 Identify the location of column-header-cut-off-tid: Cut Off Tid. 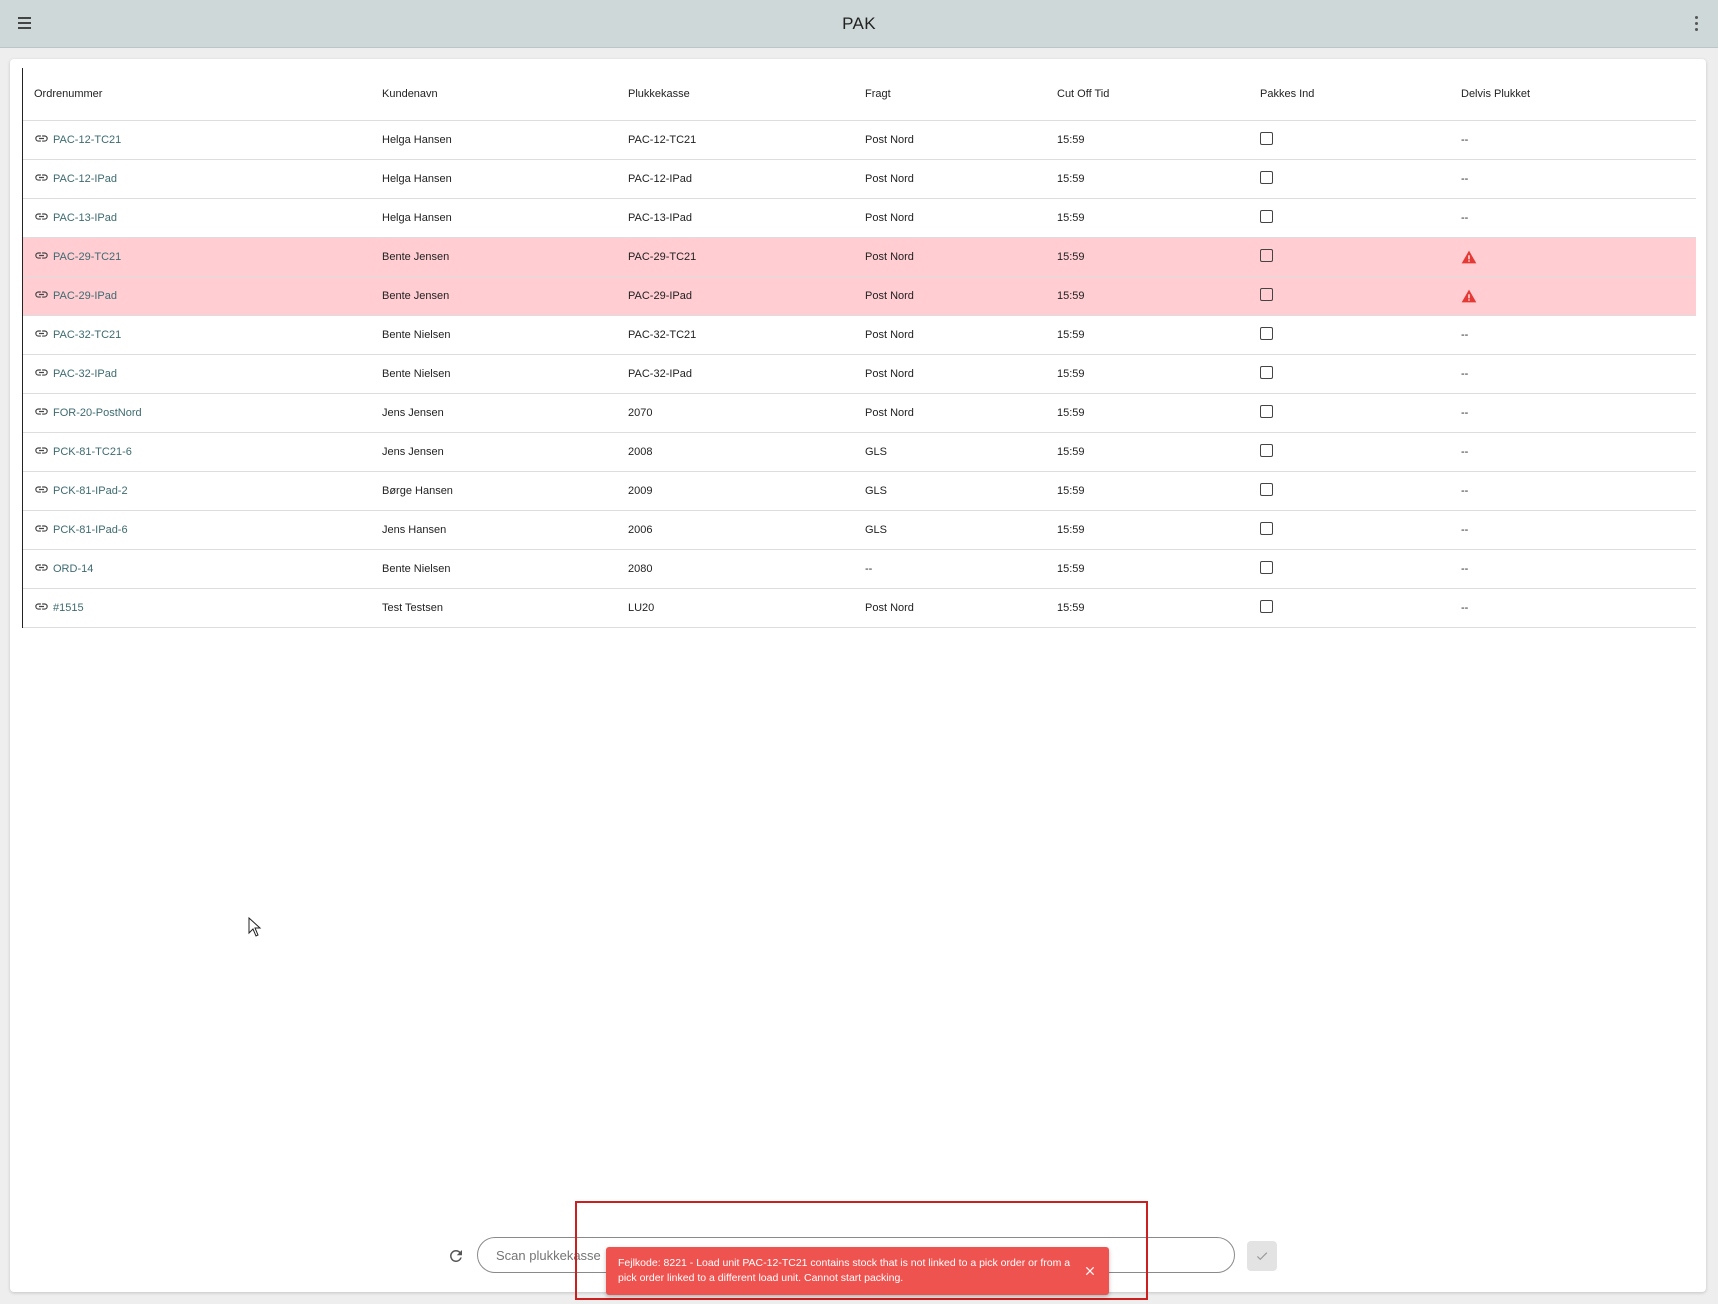
(1147, 94).